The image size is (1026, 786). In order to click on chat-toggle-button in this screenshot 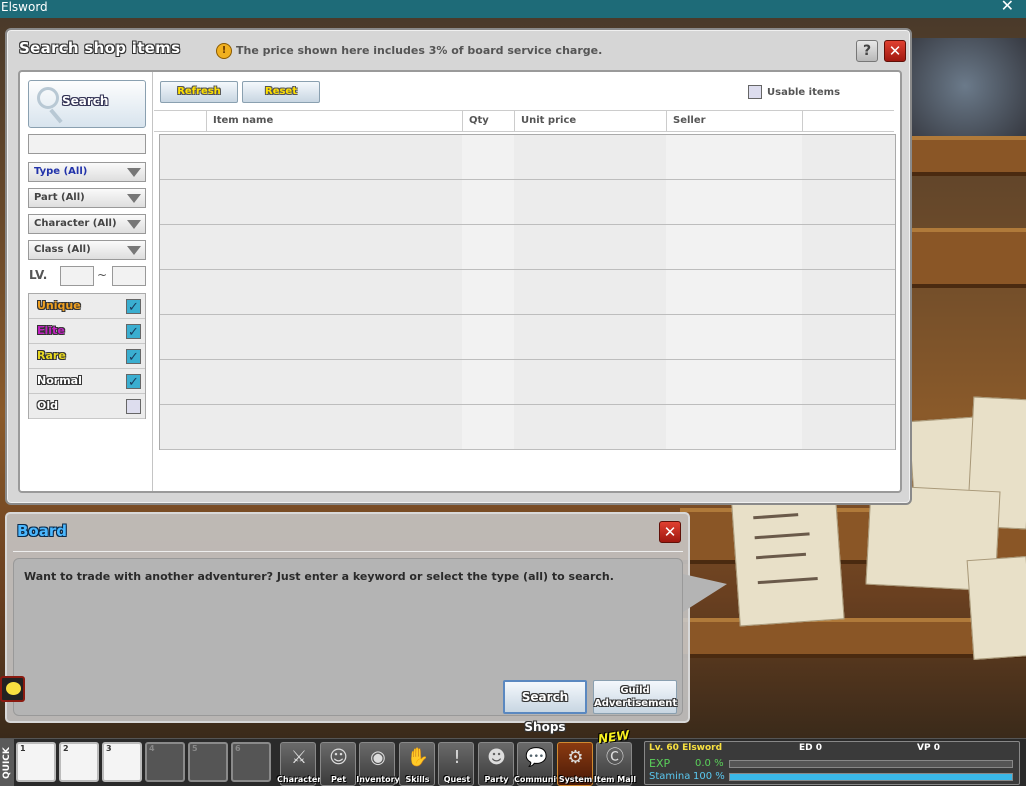, I will do `click(12, 689)`.